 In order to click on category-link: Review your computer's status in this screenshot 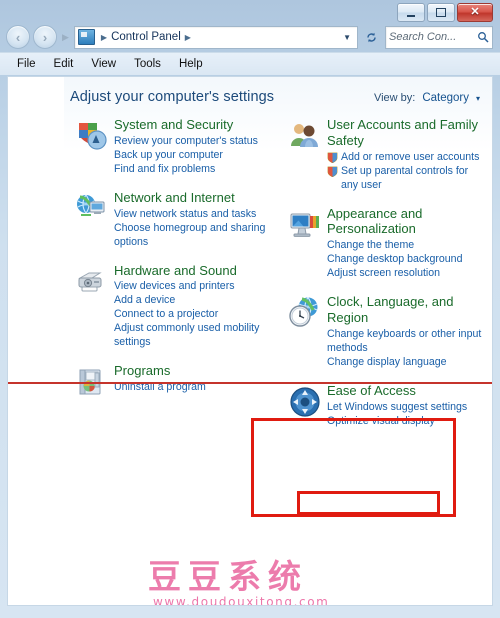, I will do `click(194, 142)`.